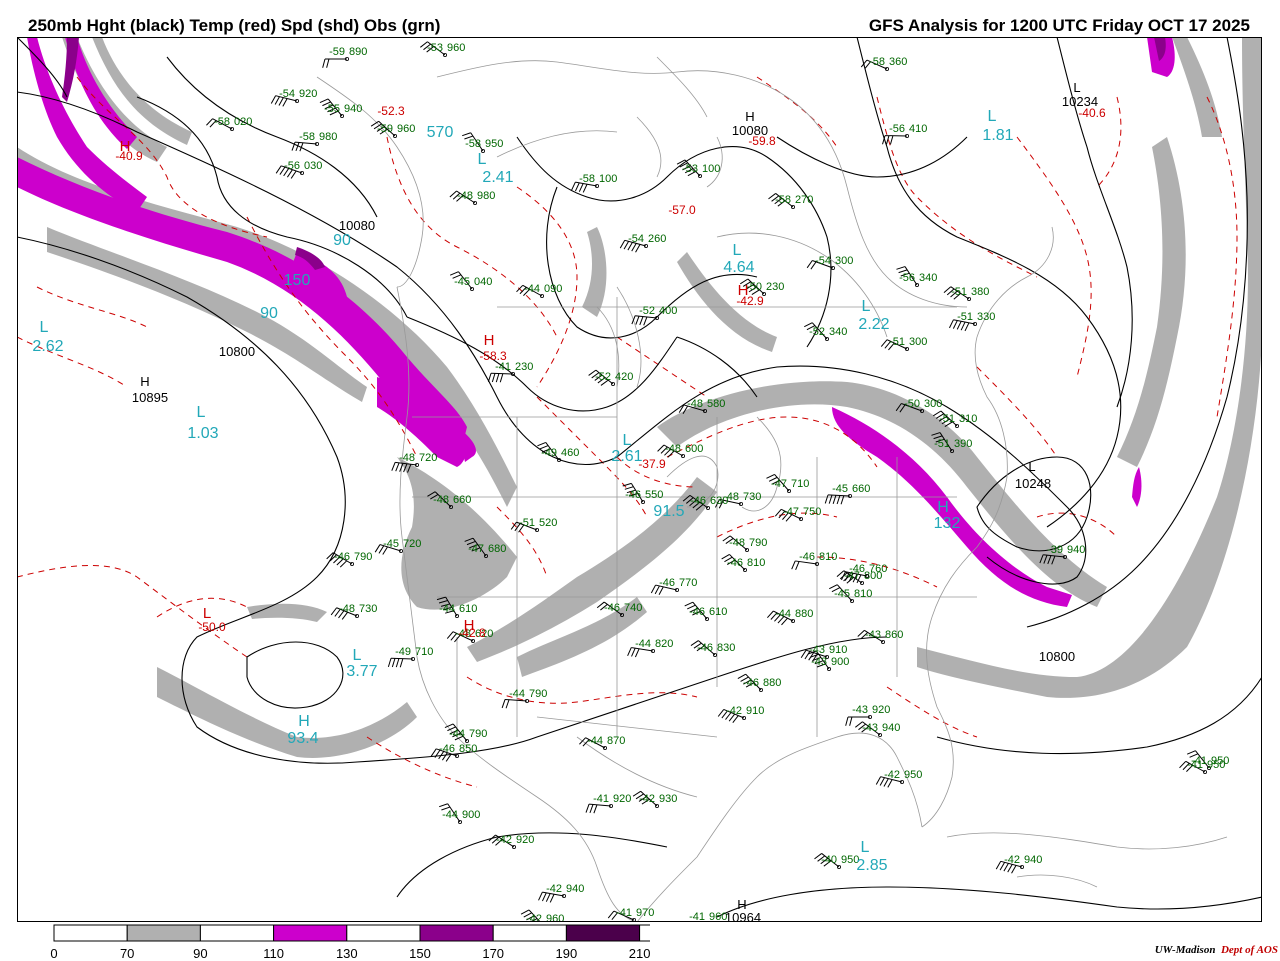  I want to click on obs-height: 360, so click(898, 62).